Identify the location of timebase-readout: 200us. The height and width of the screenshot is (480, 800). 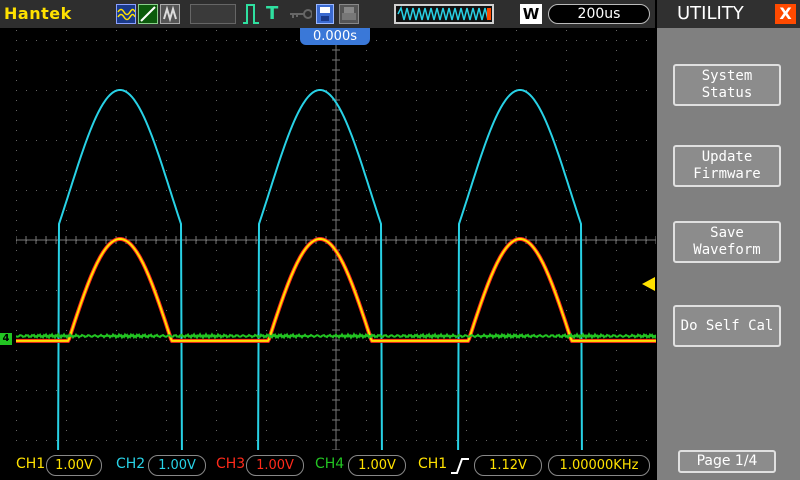
(599, 14).